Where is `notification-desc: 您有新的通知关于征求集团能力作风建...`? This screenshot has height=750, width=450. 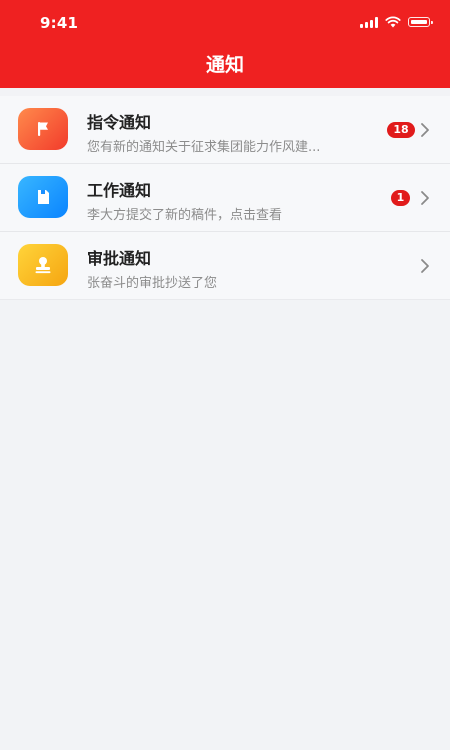 notification-desc: 您有新的通知关于征求集团能力作风建... is located at coordinates (204, 147).